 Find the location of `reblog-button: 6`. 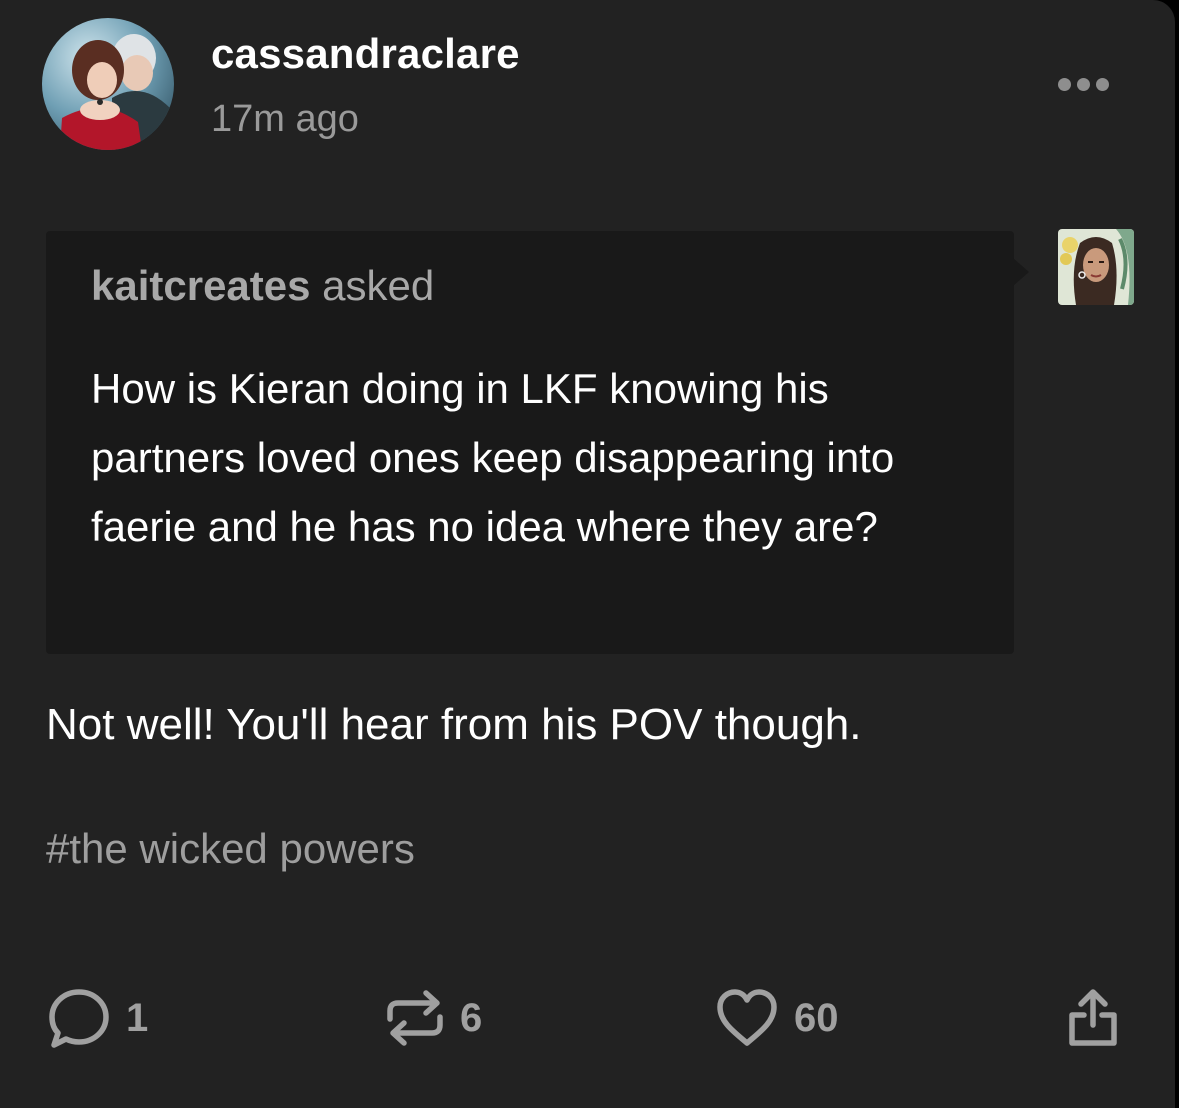

reblog-button: 6 is located at coordinates (433, 1018).